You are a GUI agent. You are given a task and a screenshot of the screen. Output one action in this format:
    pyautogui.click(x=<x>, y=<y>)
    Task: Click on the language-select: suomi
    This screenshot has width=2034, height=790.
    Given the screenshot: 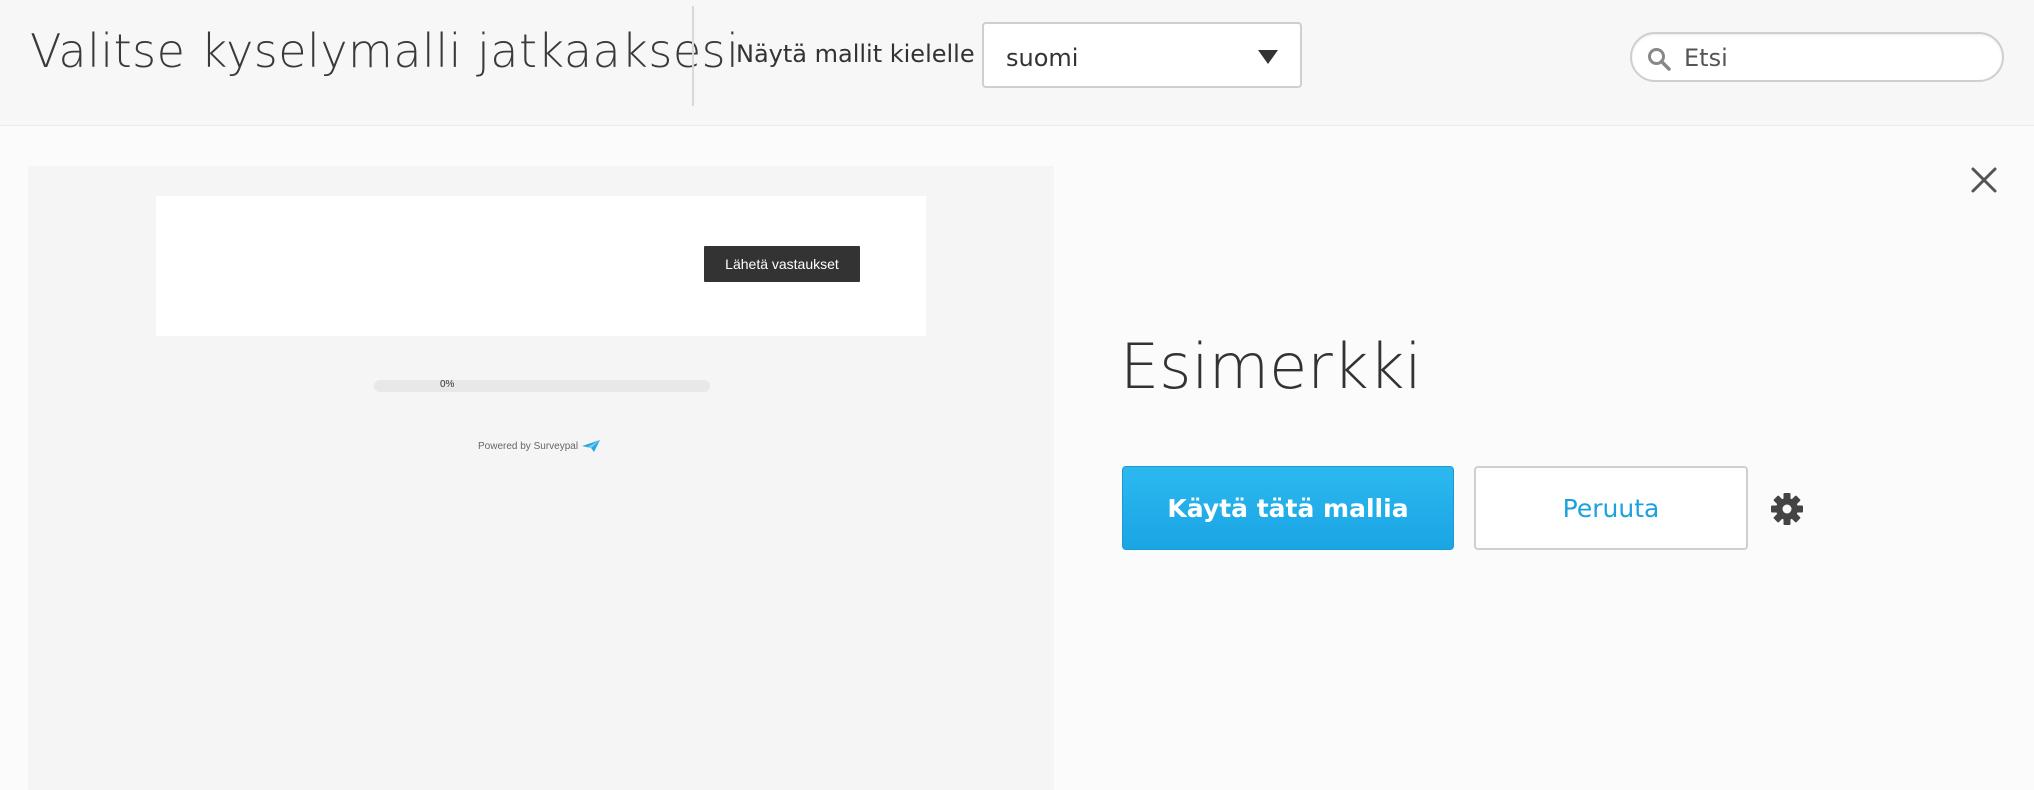 What is the action you would take?
    pyautogui.click(x=1142, y=55)
    